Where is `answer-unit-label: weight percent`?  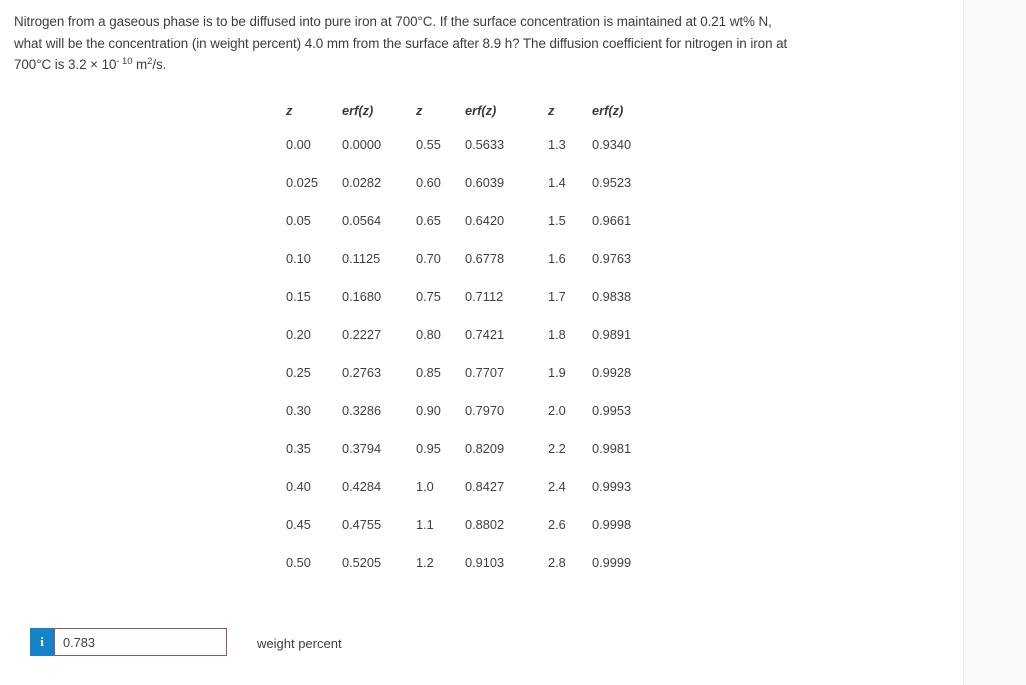 answer-unit-label: weight percent is located at coordinates (299, 643).